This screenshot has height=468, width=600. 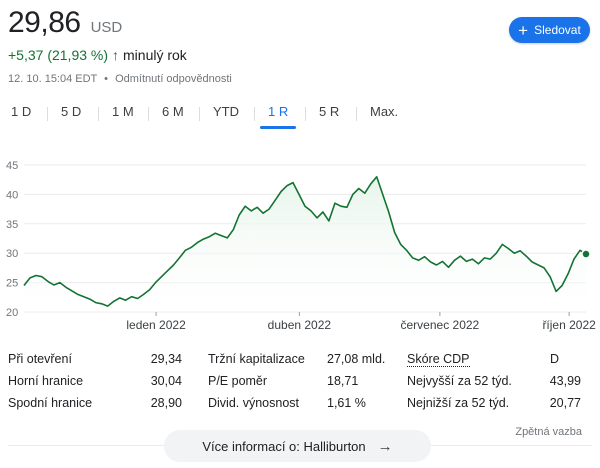 I want to click on tab-1m: 1 M, so click(x=123, y=111).